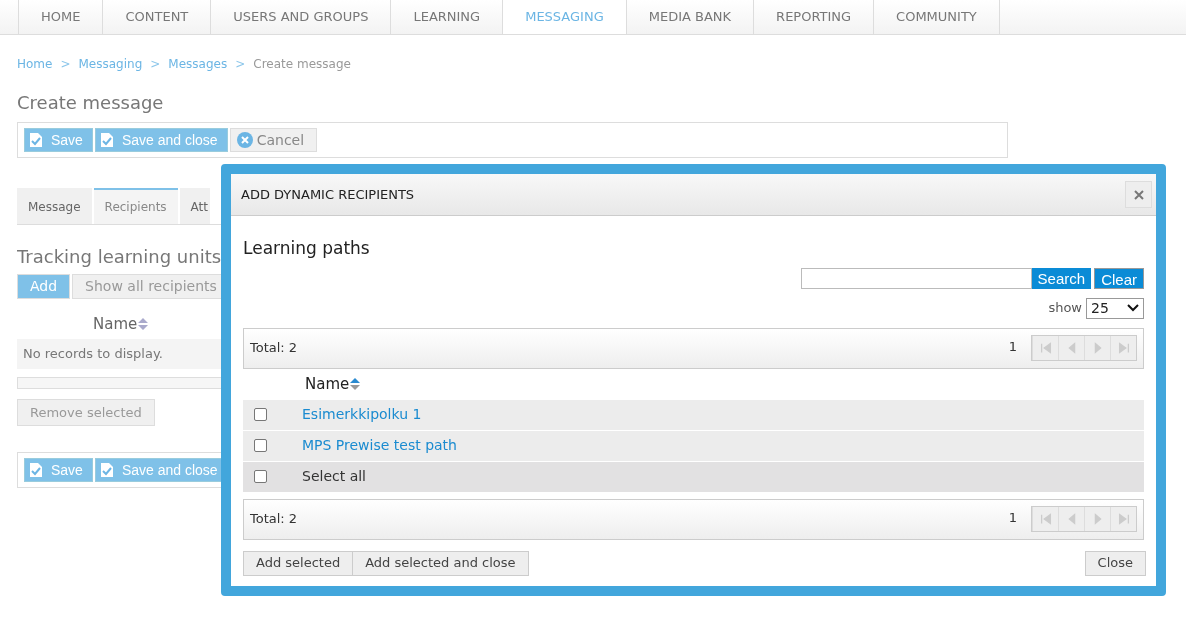 This screenshot has width=1186, height=621. What do you see at coordinates (693, 414) in the screenshot?
I see `table-row: Esimerkkipolku 1` at bounding box center [693, 414].